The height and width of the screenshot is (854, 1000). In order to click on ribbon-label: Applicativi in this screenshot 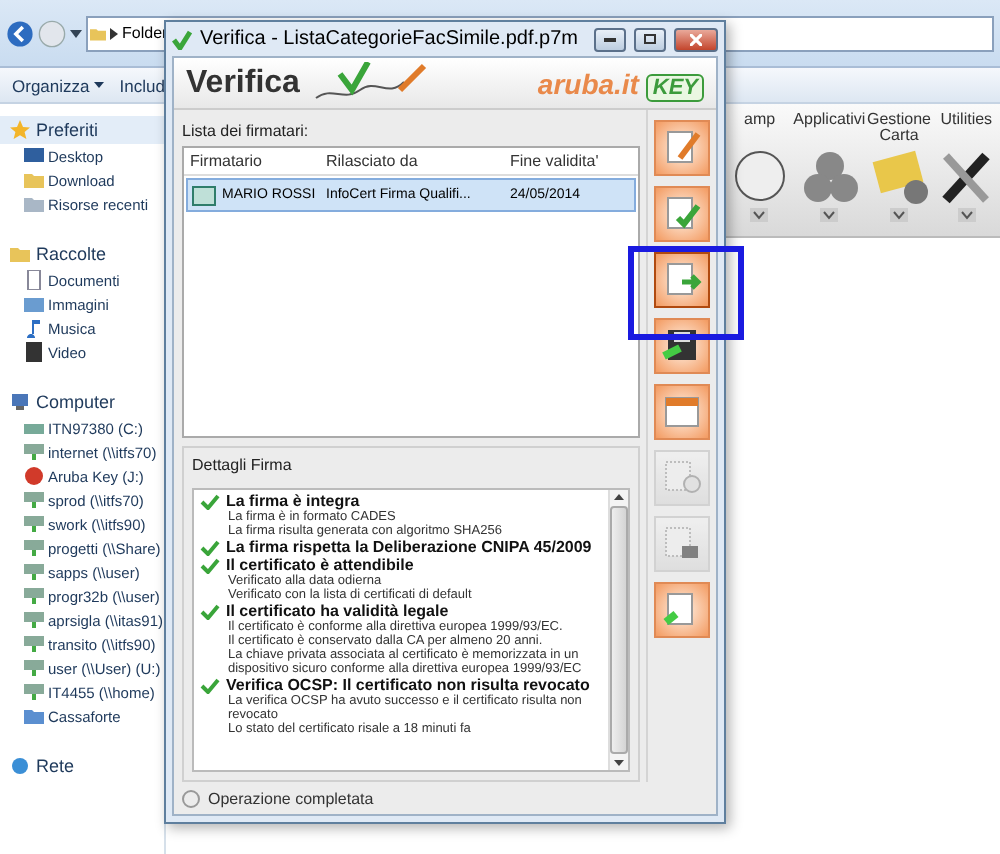, I will do `click(829, 122)`.